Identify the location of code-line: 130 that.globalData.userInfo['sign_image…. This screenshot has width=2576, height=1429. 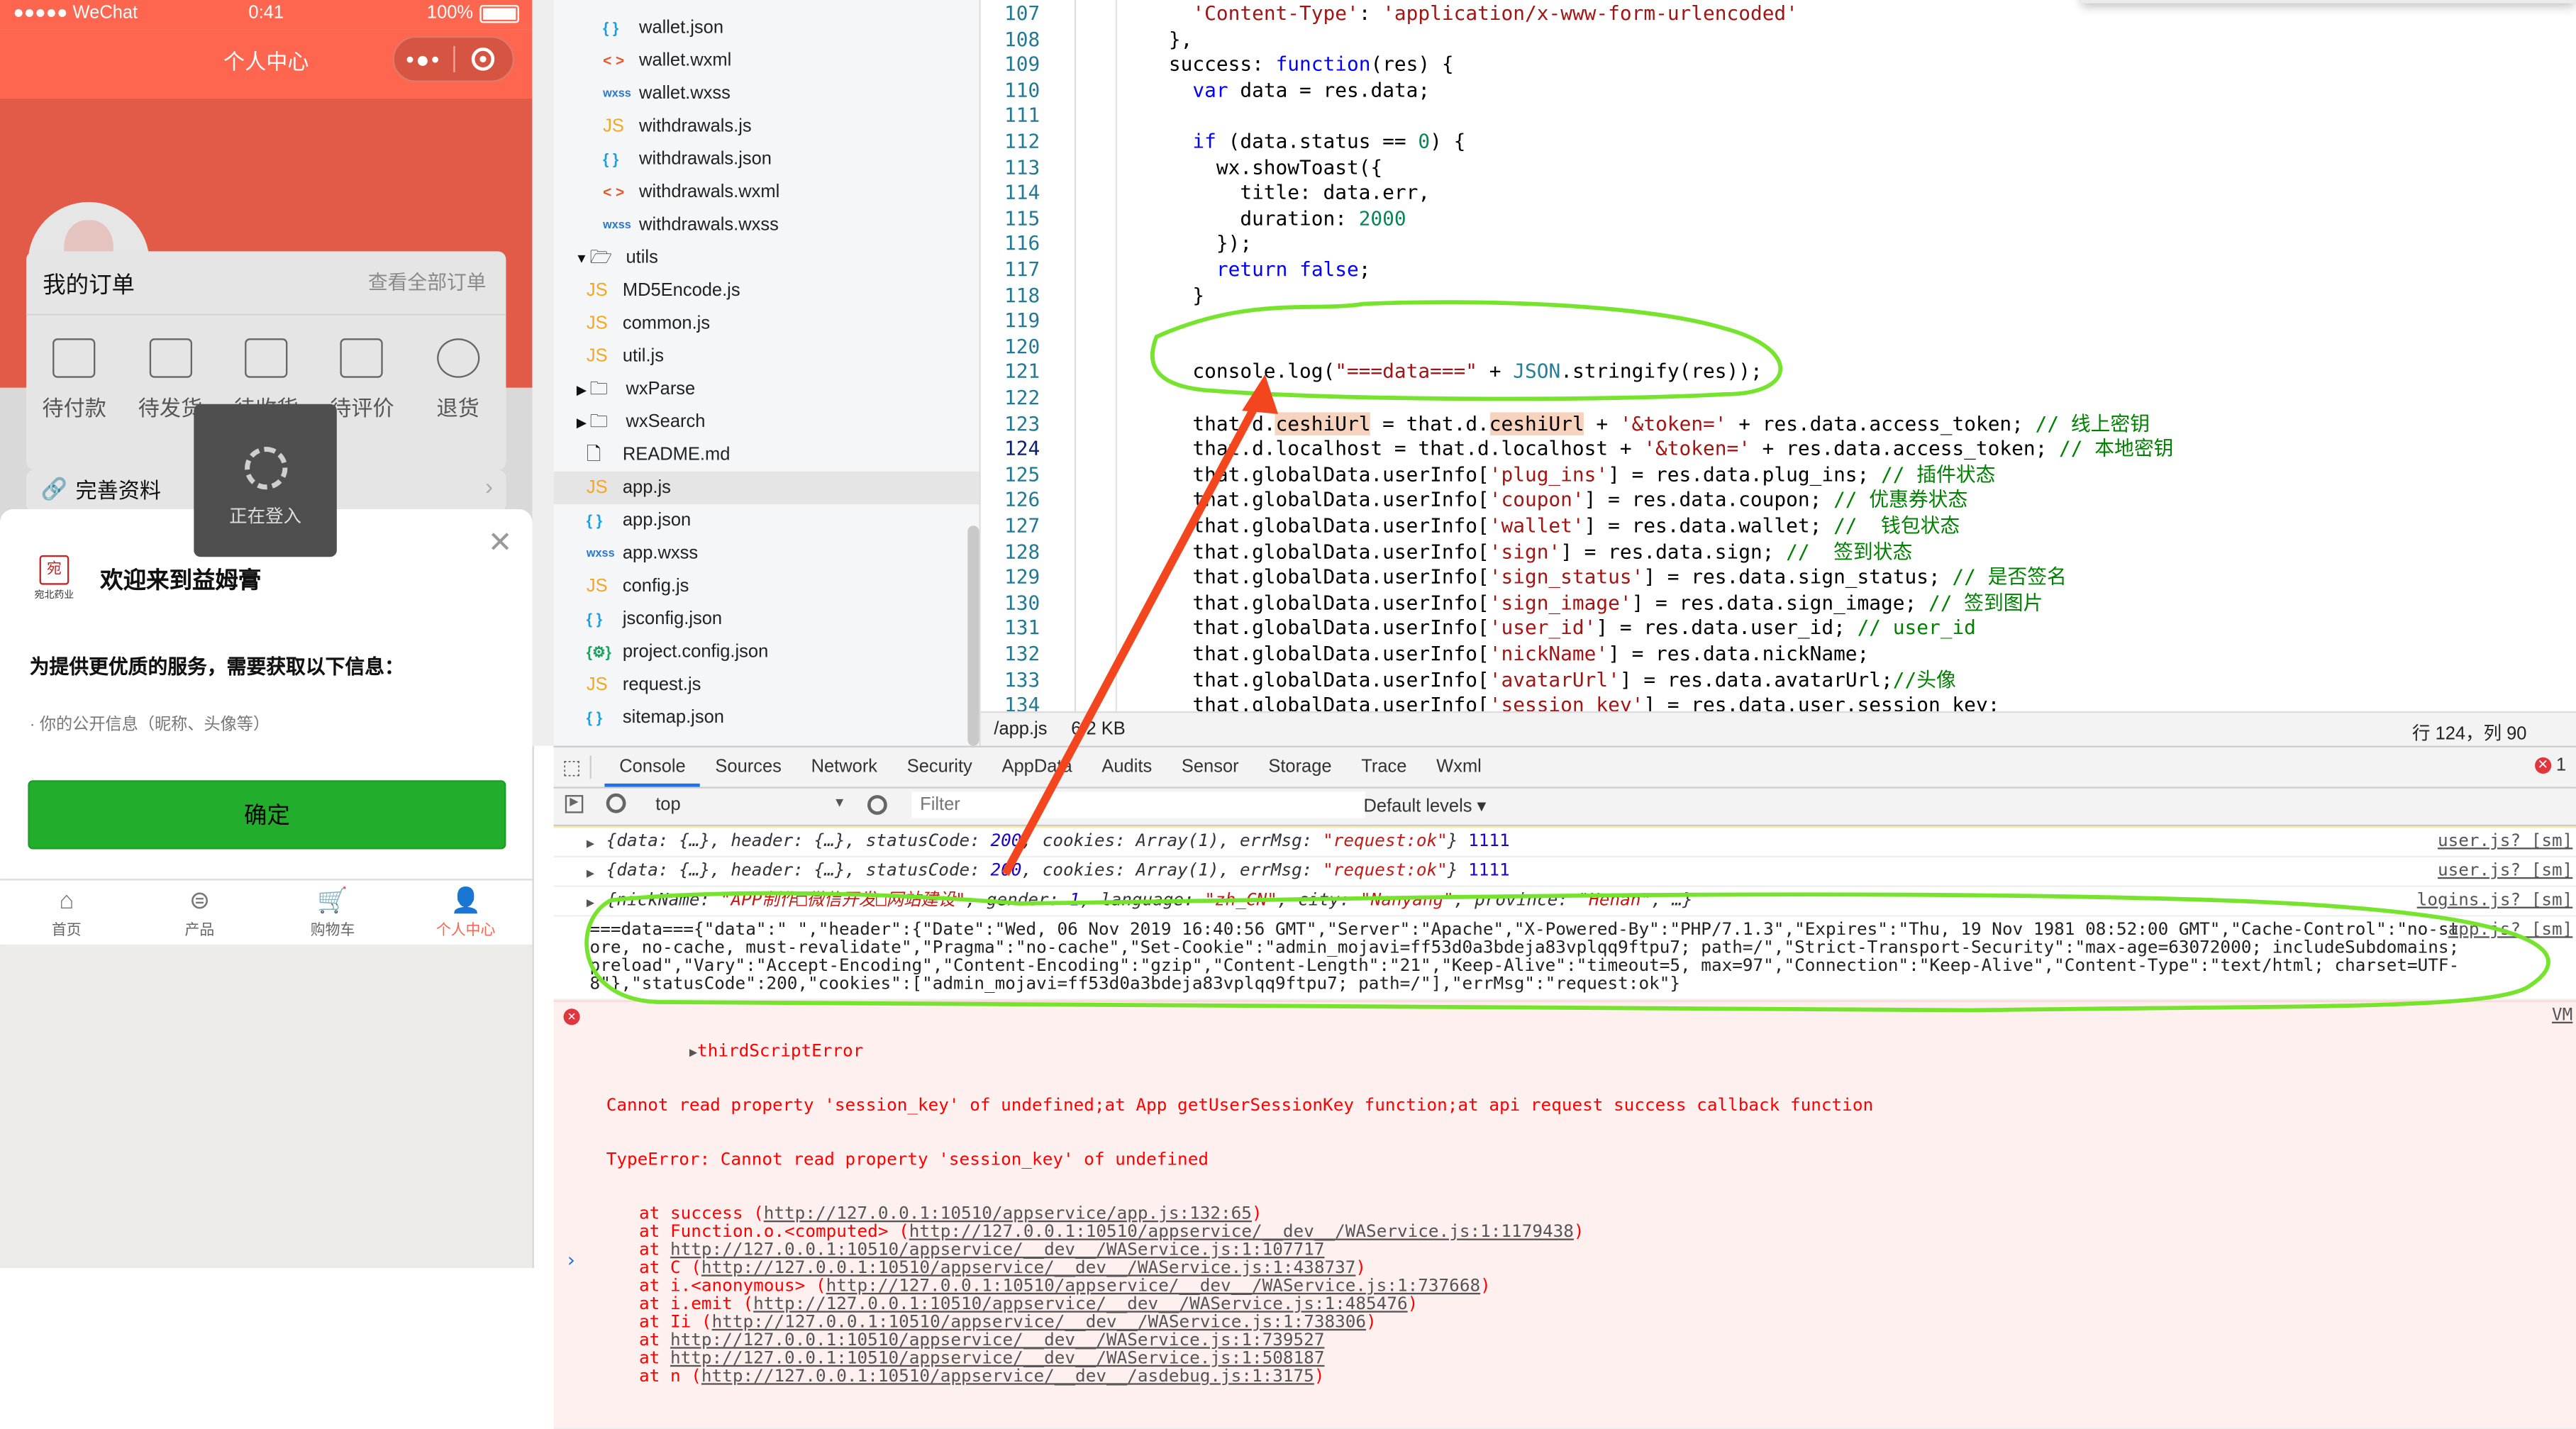
(1779, 603).